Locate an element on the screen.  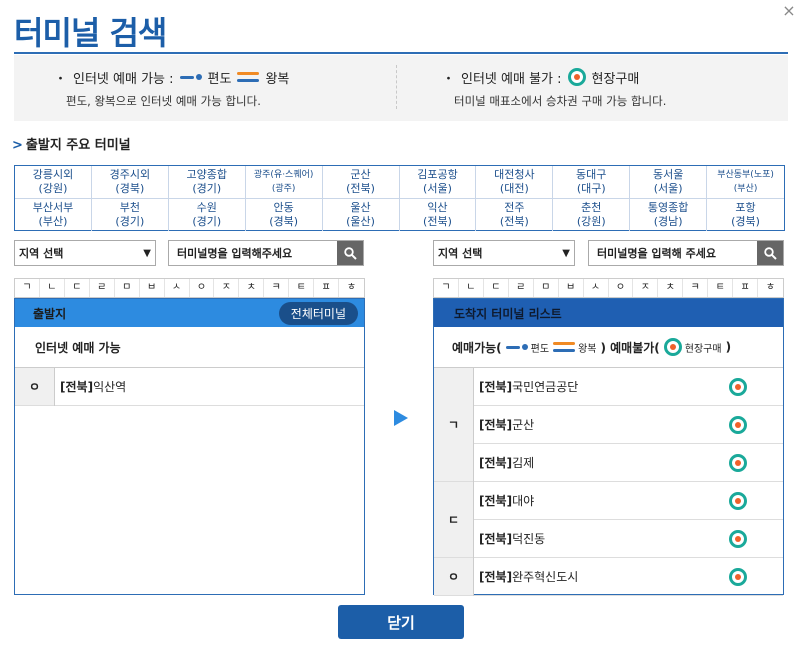
terminal-name: 고양종합 is located at coordinates (206, 174).